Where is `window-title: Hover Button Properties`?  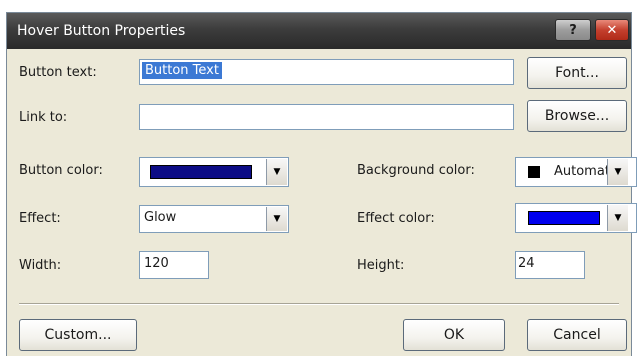 window-title: Hover Button Properties is located at coordinates (101, 31).